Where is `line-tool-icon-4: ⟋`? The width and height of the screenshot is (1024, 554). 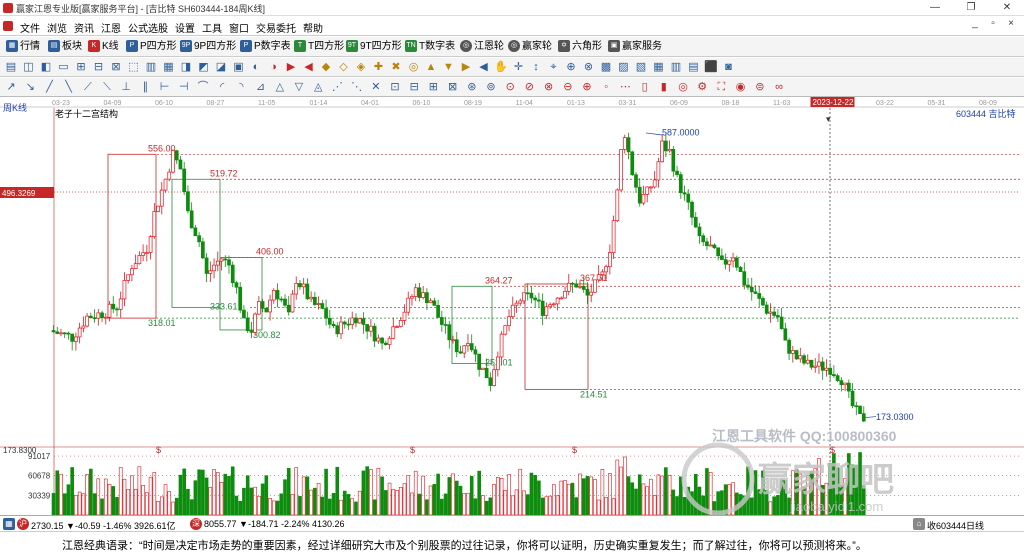
line-tool-icon-4: ⟋ is located at coordinates (88, 87).